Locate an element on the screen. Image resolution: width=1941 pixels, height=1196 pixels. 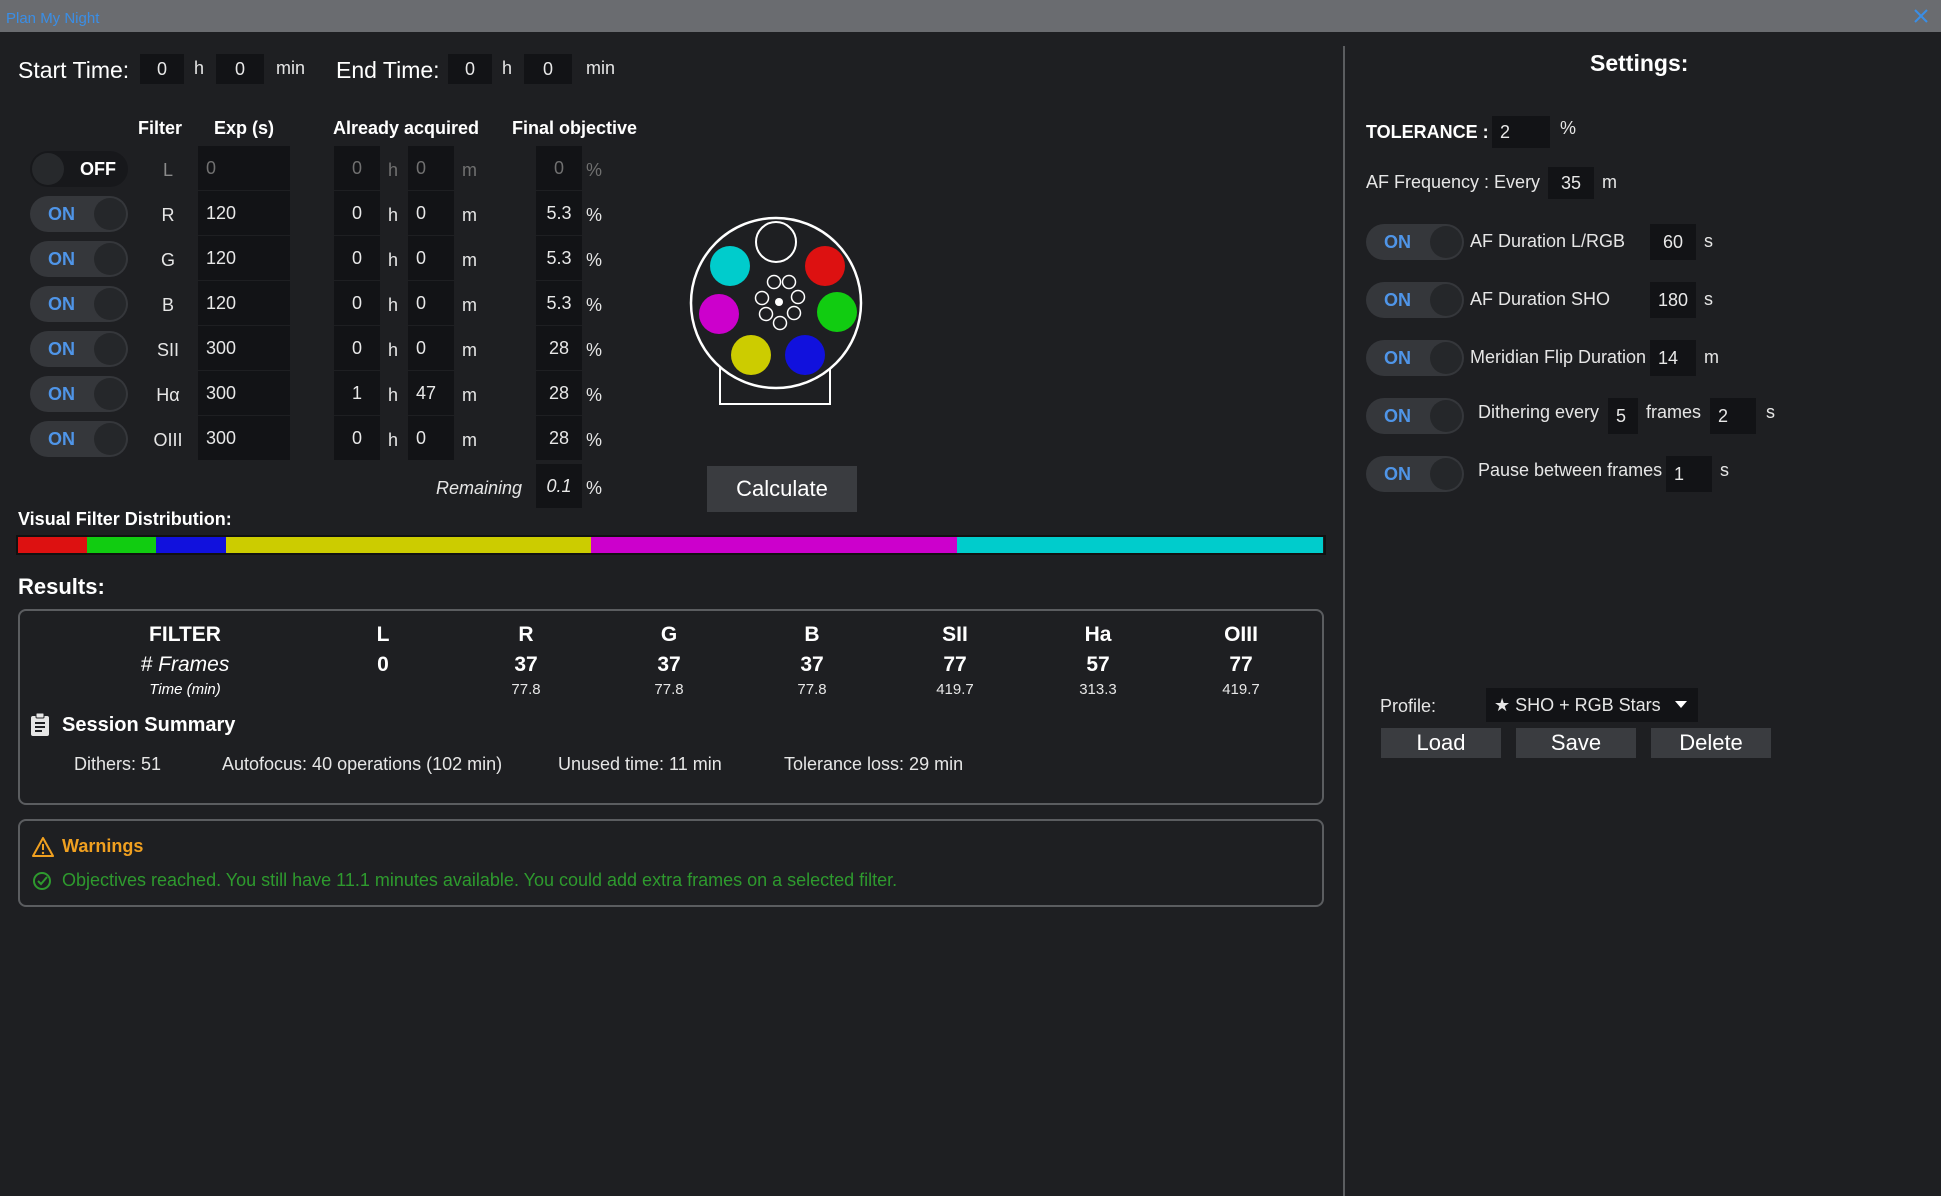
time-label: Time (min) is located at coordinates (185, 689).